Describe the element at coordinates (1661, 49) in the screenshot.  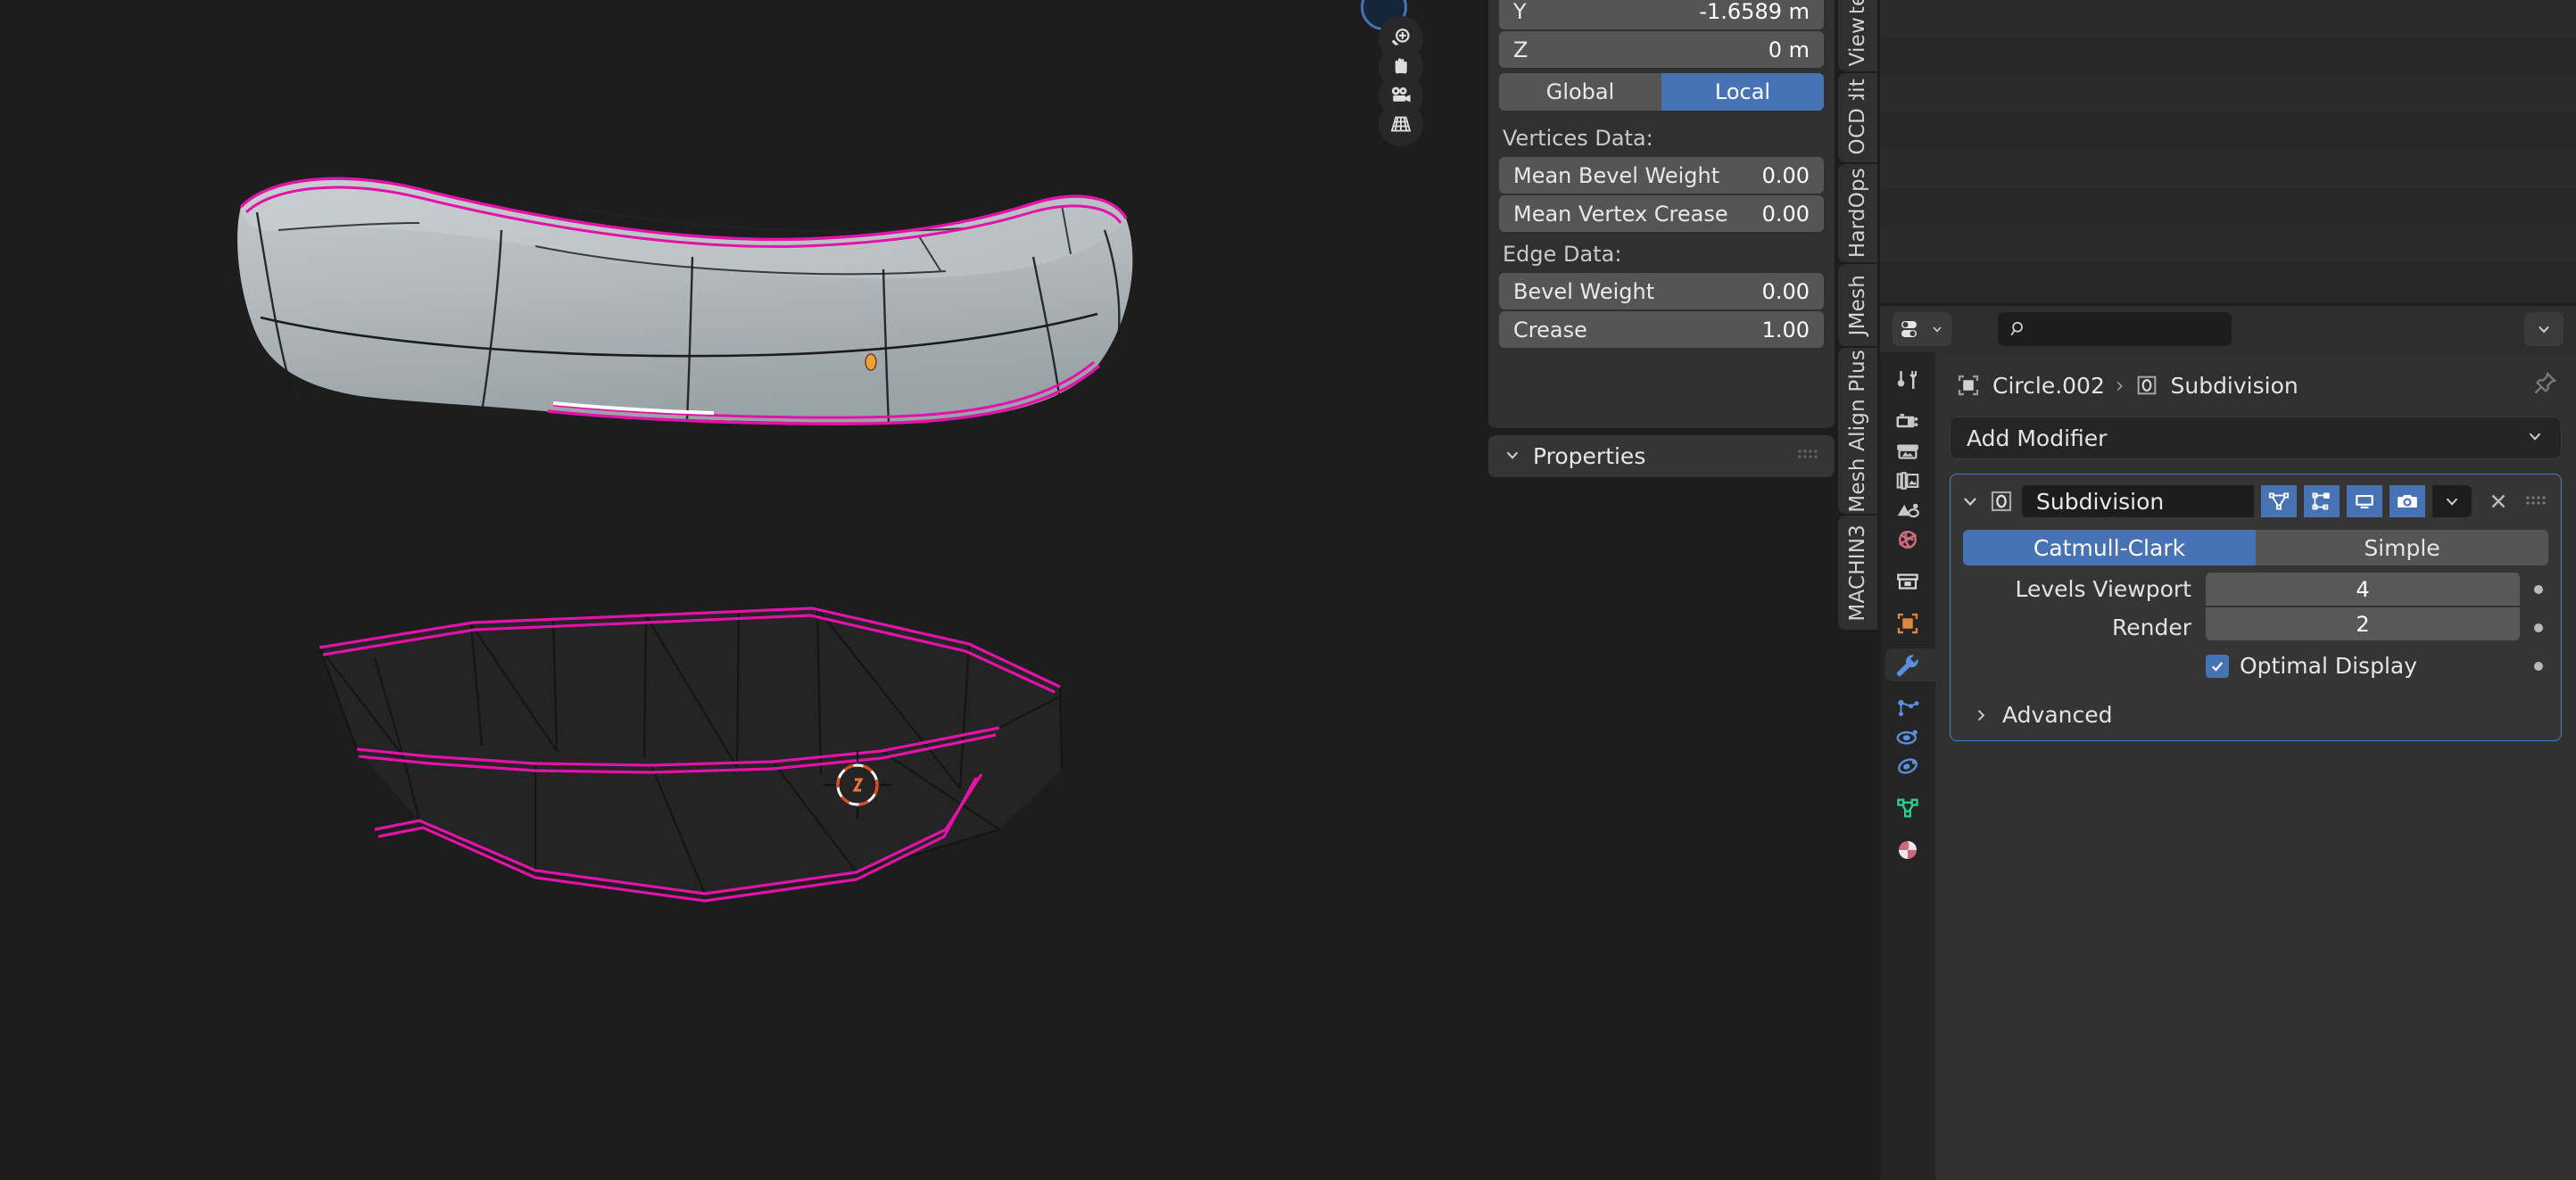
I see `transform-z-field: Z 0 m` at that location.